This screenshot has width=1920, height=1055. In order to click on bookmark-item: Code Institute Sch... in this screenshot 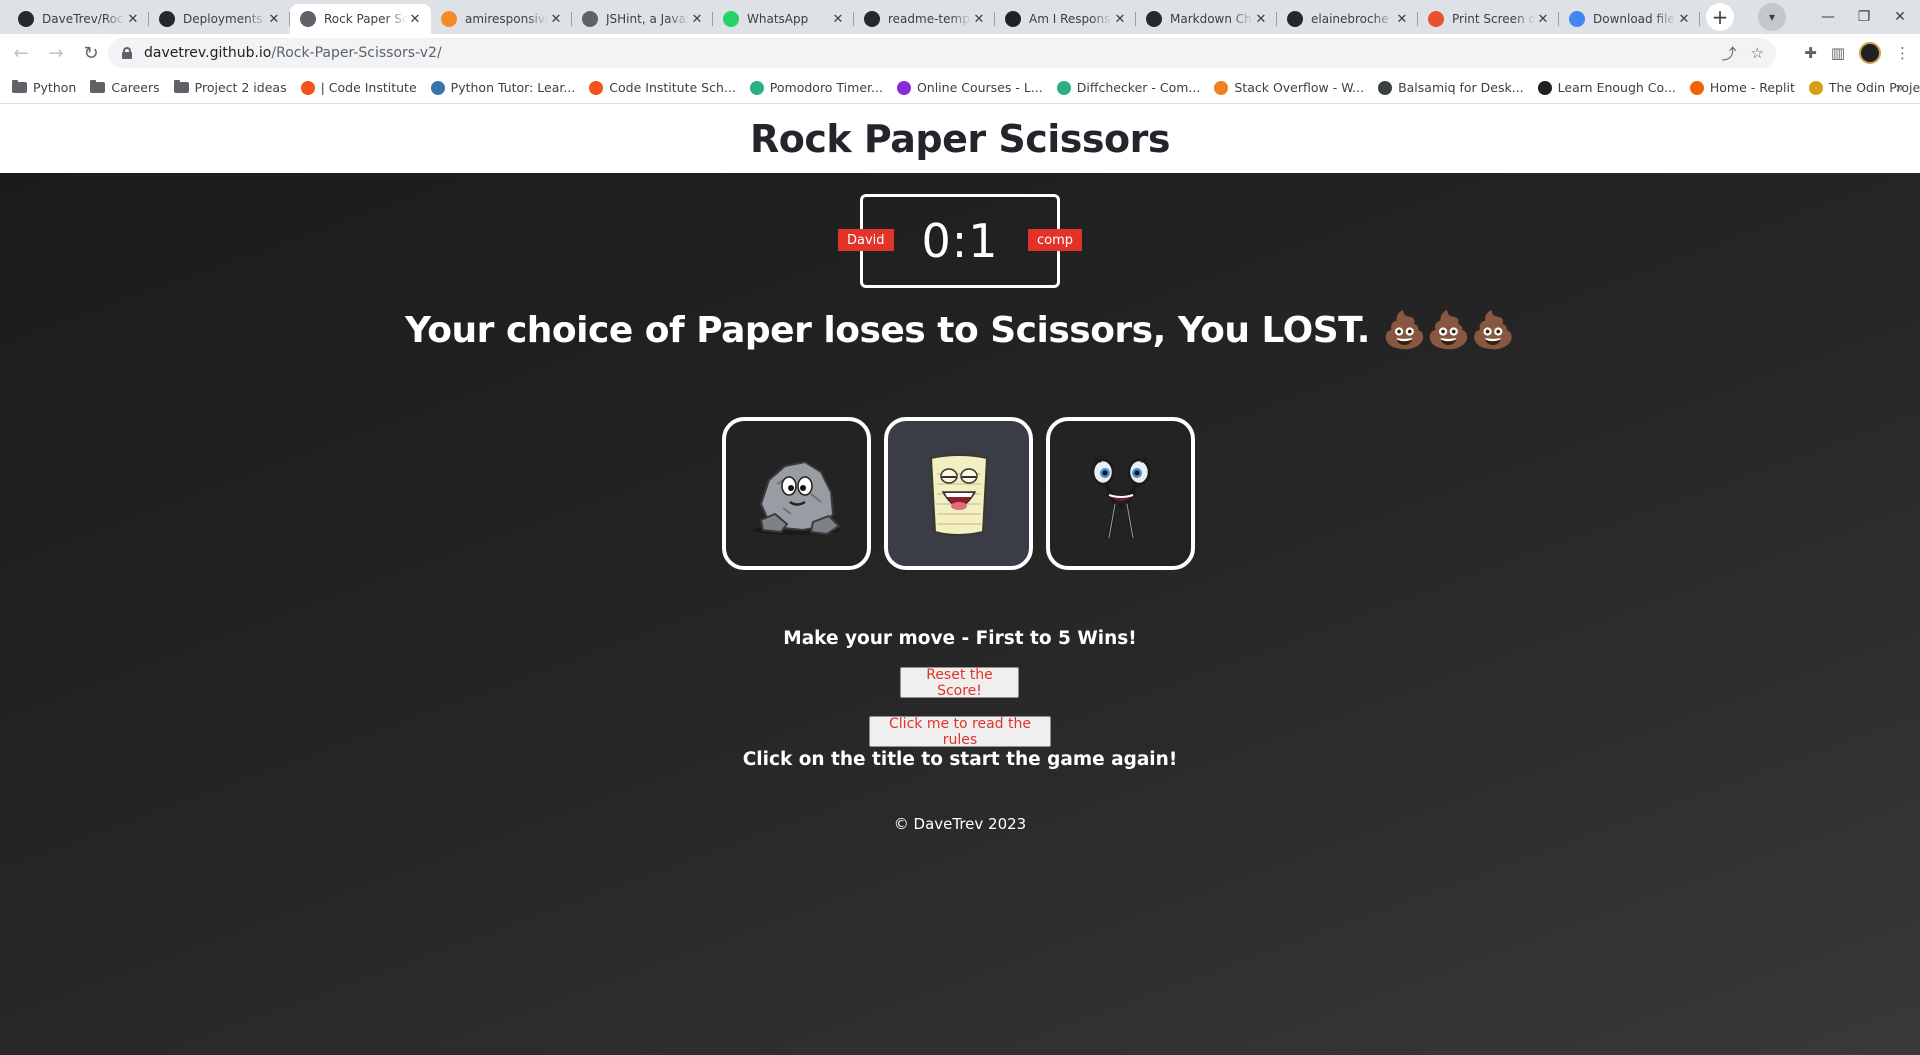, I will do `click(662, 87)`.